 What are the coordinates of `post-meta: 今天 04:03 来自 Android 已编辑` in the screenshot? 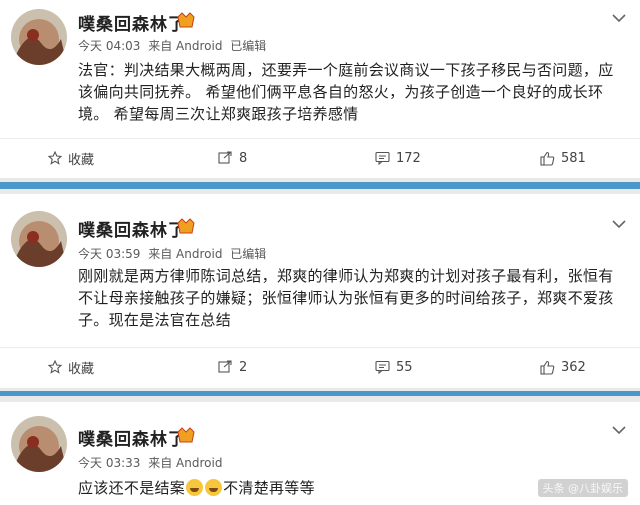 It's located at (174, 45).